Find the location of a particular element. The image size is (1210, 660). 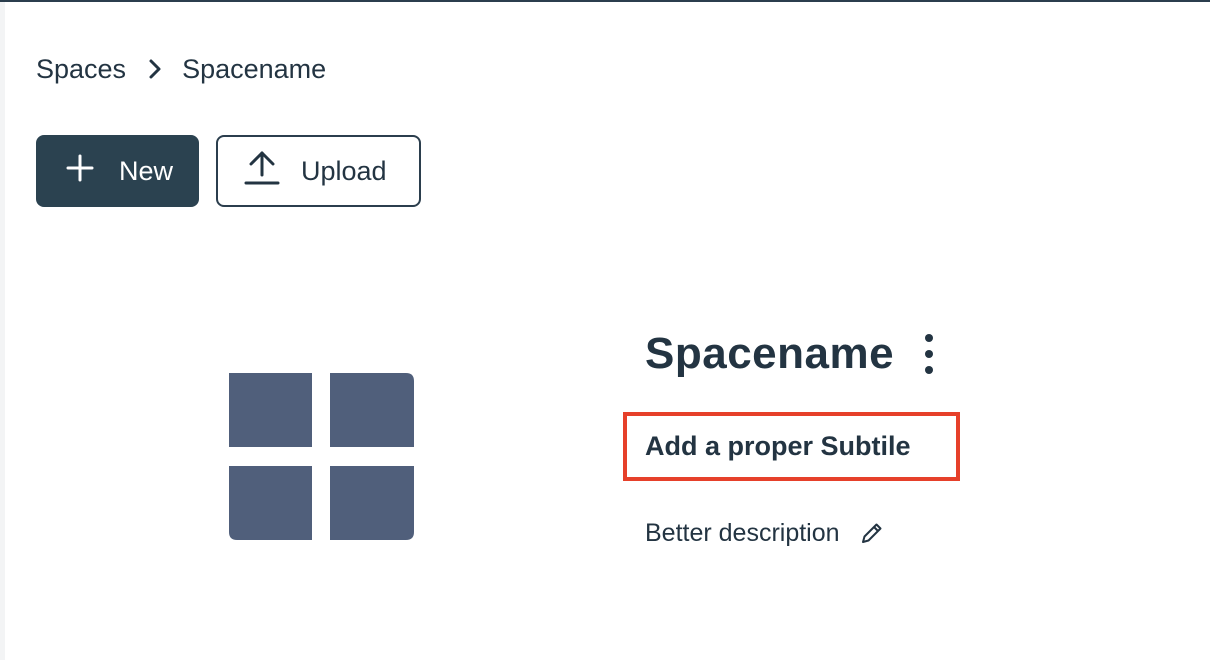

top-border is located at coordinates (605, 1).